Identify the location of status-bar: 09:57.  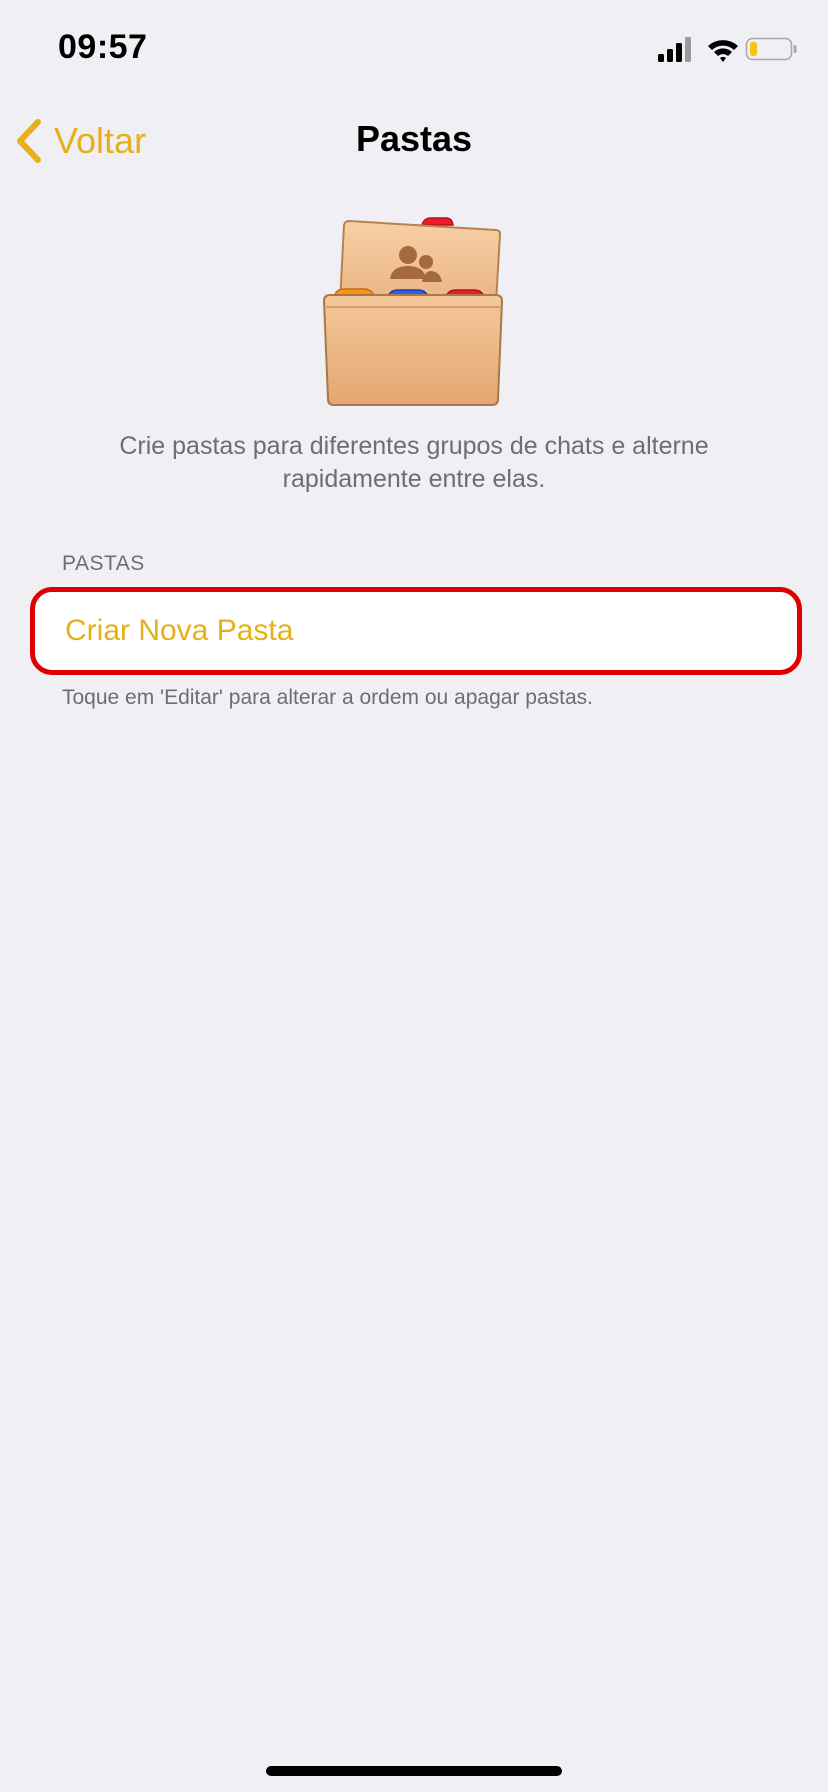
(414, 50).